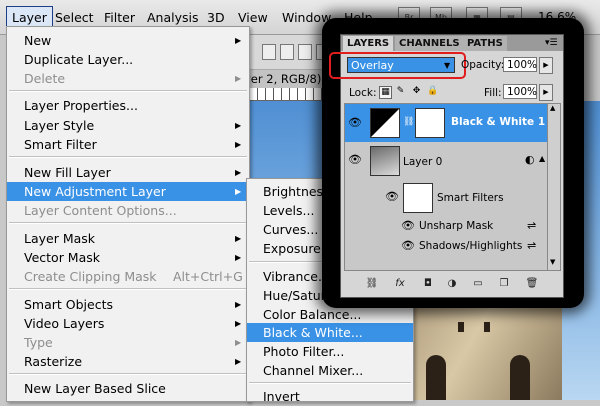 This screenshot has height=406, width=600. I want to click on fx-icon: fx, so click(400, 284).